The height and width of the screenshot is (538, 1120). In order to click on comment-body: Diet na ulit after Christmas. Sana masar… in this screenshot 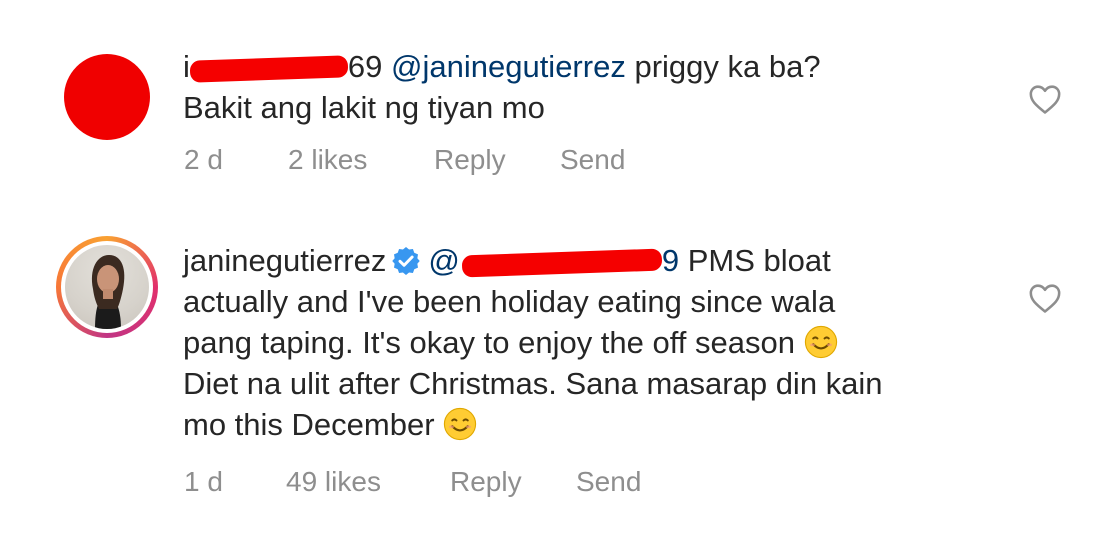, I will do `click(533, 383)`.